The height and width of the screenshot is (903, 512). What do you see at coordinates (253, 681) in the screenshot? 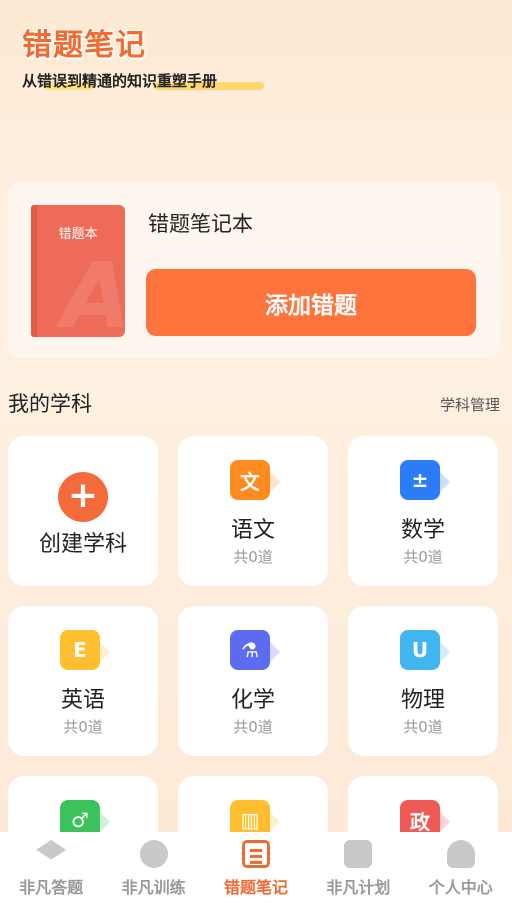
I see `subject-tile-chemistry: ⚗ 化学 共0道` at bounding box center [253, 681].